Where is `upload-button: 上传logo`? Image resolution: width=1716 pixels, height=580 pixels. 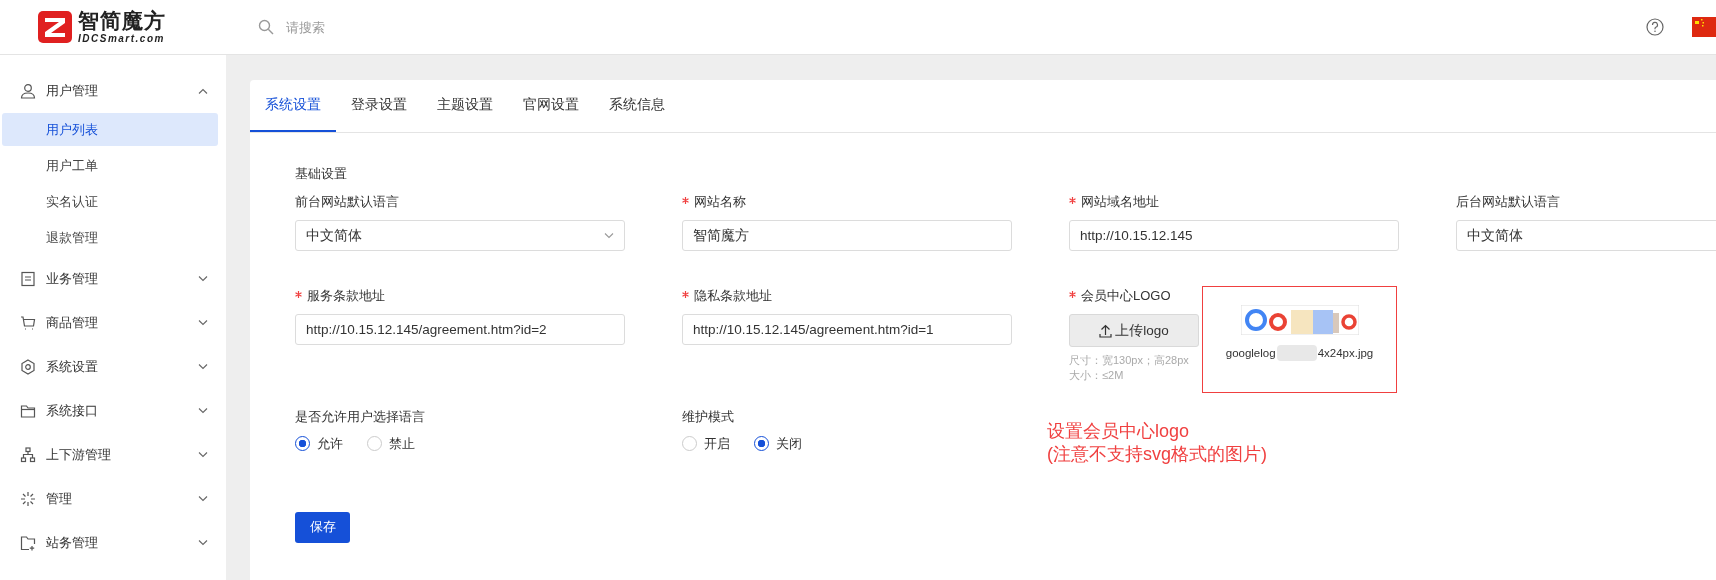
upload-button: 上传logo is located at coordinates (1134, 330).